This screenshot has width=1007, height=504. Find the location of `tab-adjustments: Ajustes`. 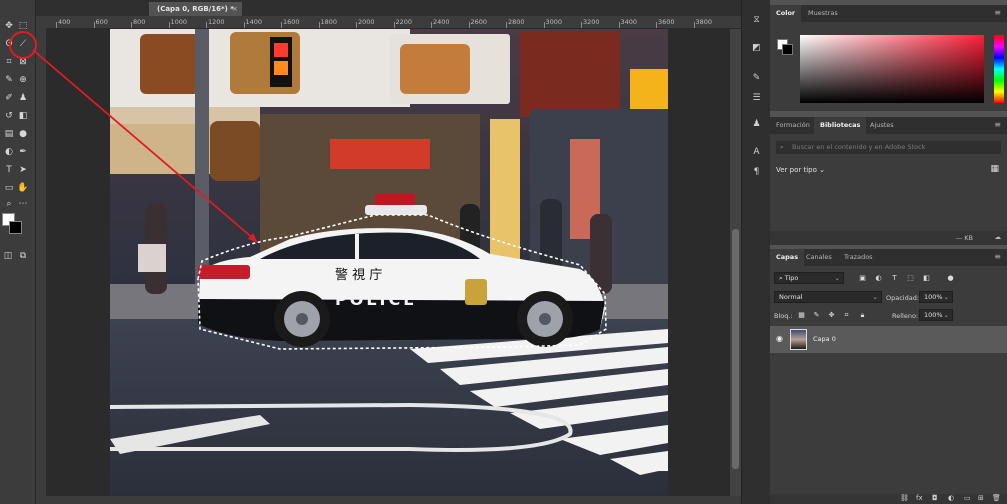

tab-adjustments: Ajustes is located at coordinates (882, 125).